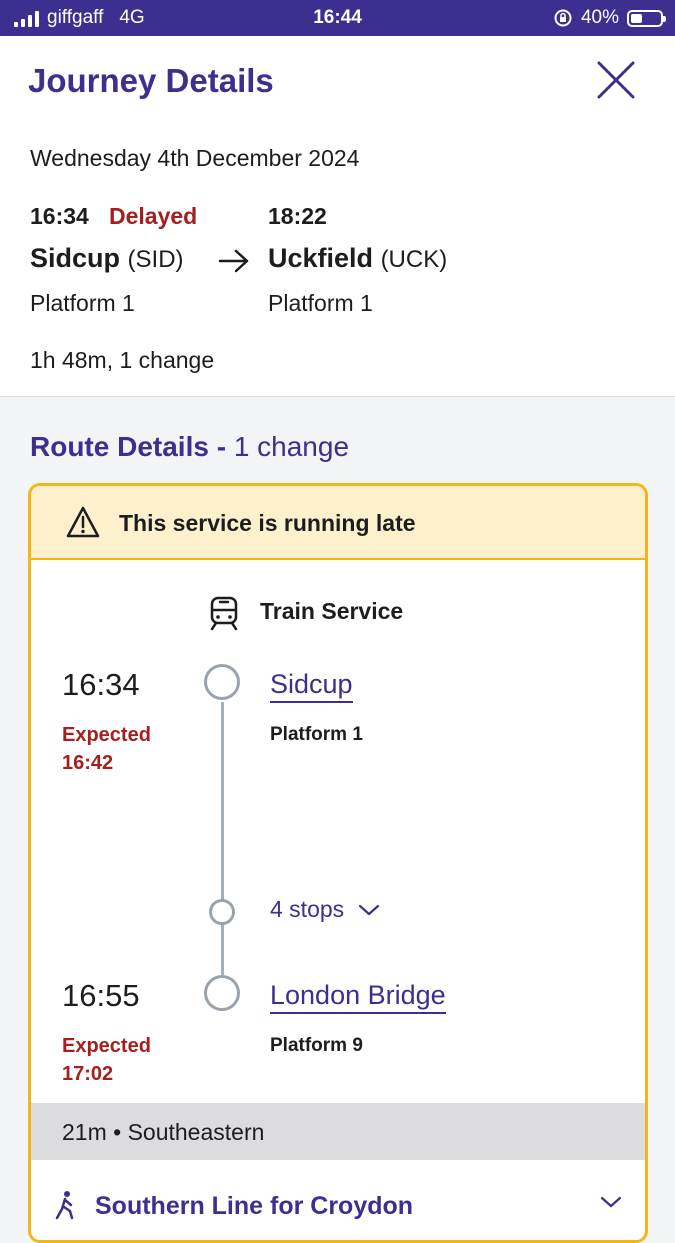 The image size is (675, 1243). I want to click on stop-platform: Platform 9, so click(316, 1045).